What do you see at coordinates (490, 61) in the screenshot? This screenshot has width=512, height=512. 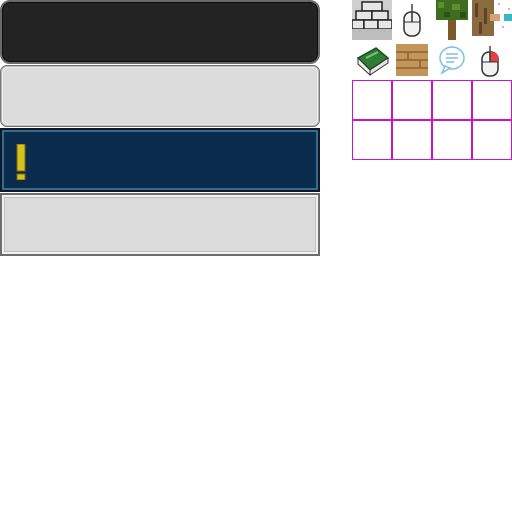 I see `mouse-right-click-icon` at bounding box center [490, 61].